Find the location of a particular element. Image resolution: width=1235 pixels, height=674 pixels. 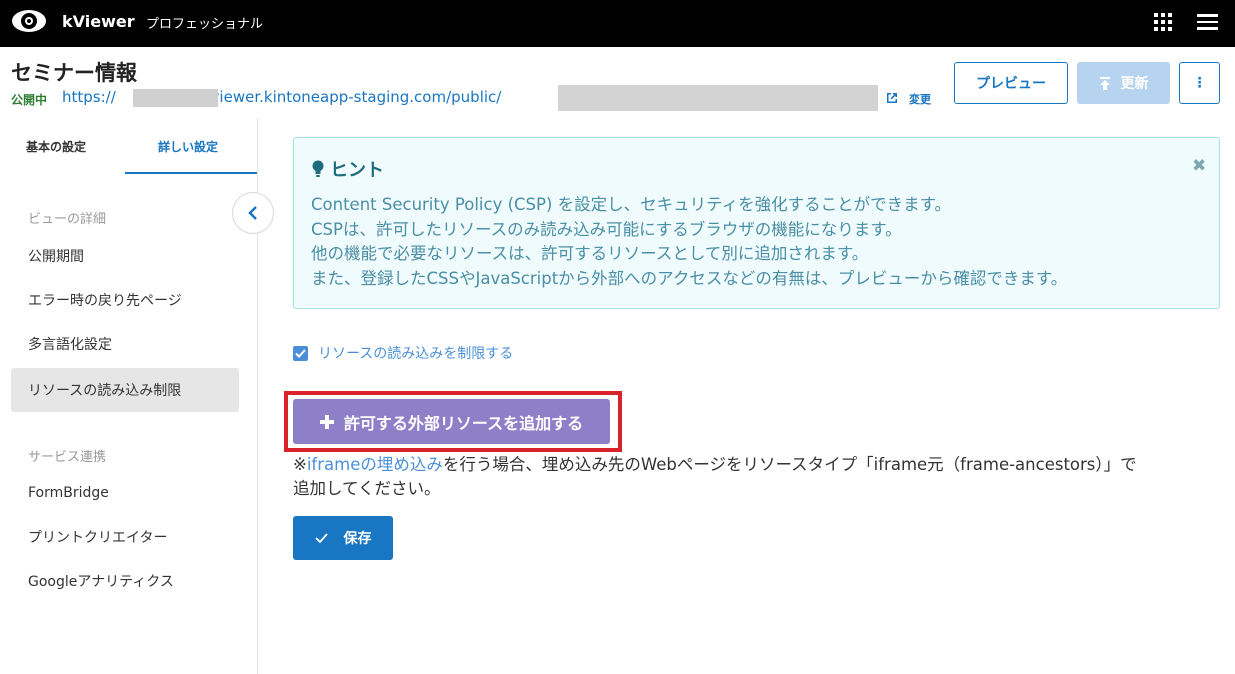

sidebar-item-google-analytics: Googleアナリティクス is located at coordinates (125, 581).